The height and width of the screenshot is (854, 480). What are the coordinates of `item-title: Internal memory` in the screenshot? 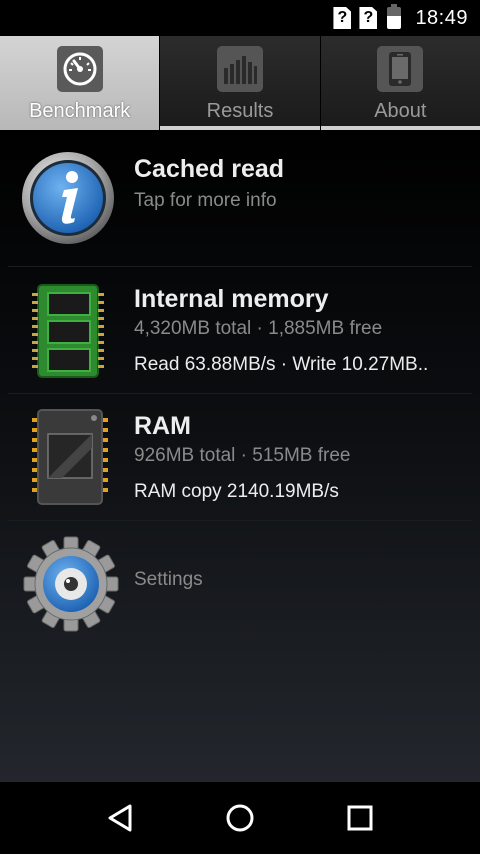 It's located at (231, 299).